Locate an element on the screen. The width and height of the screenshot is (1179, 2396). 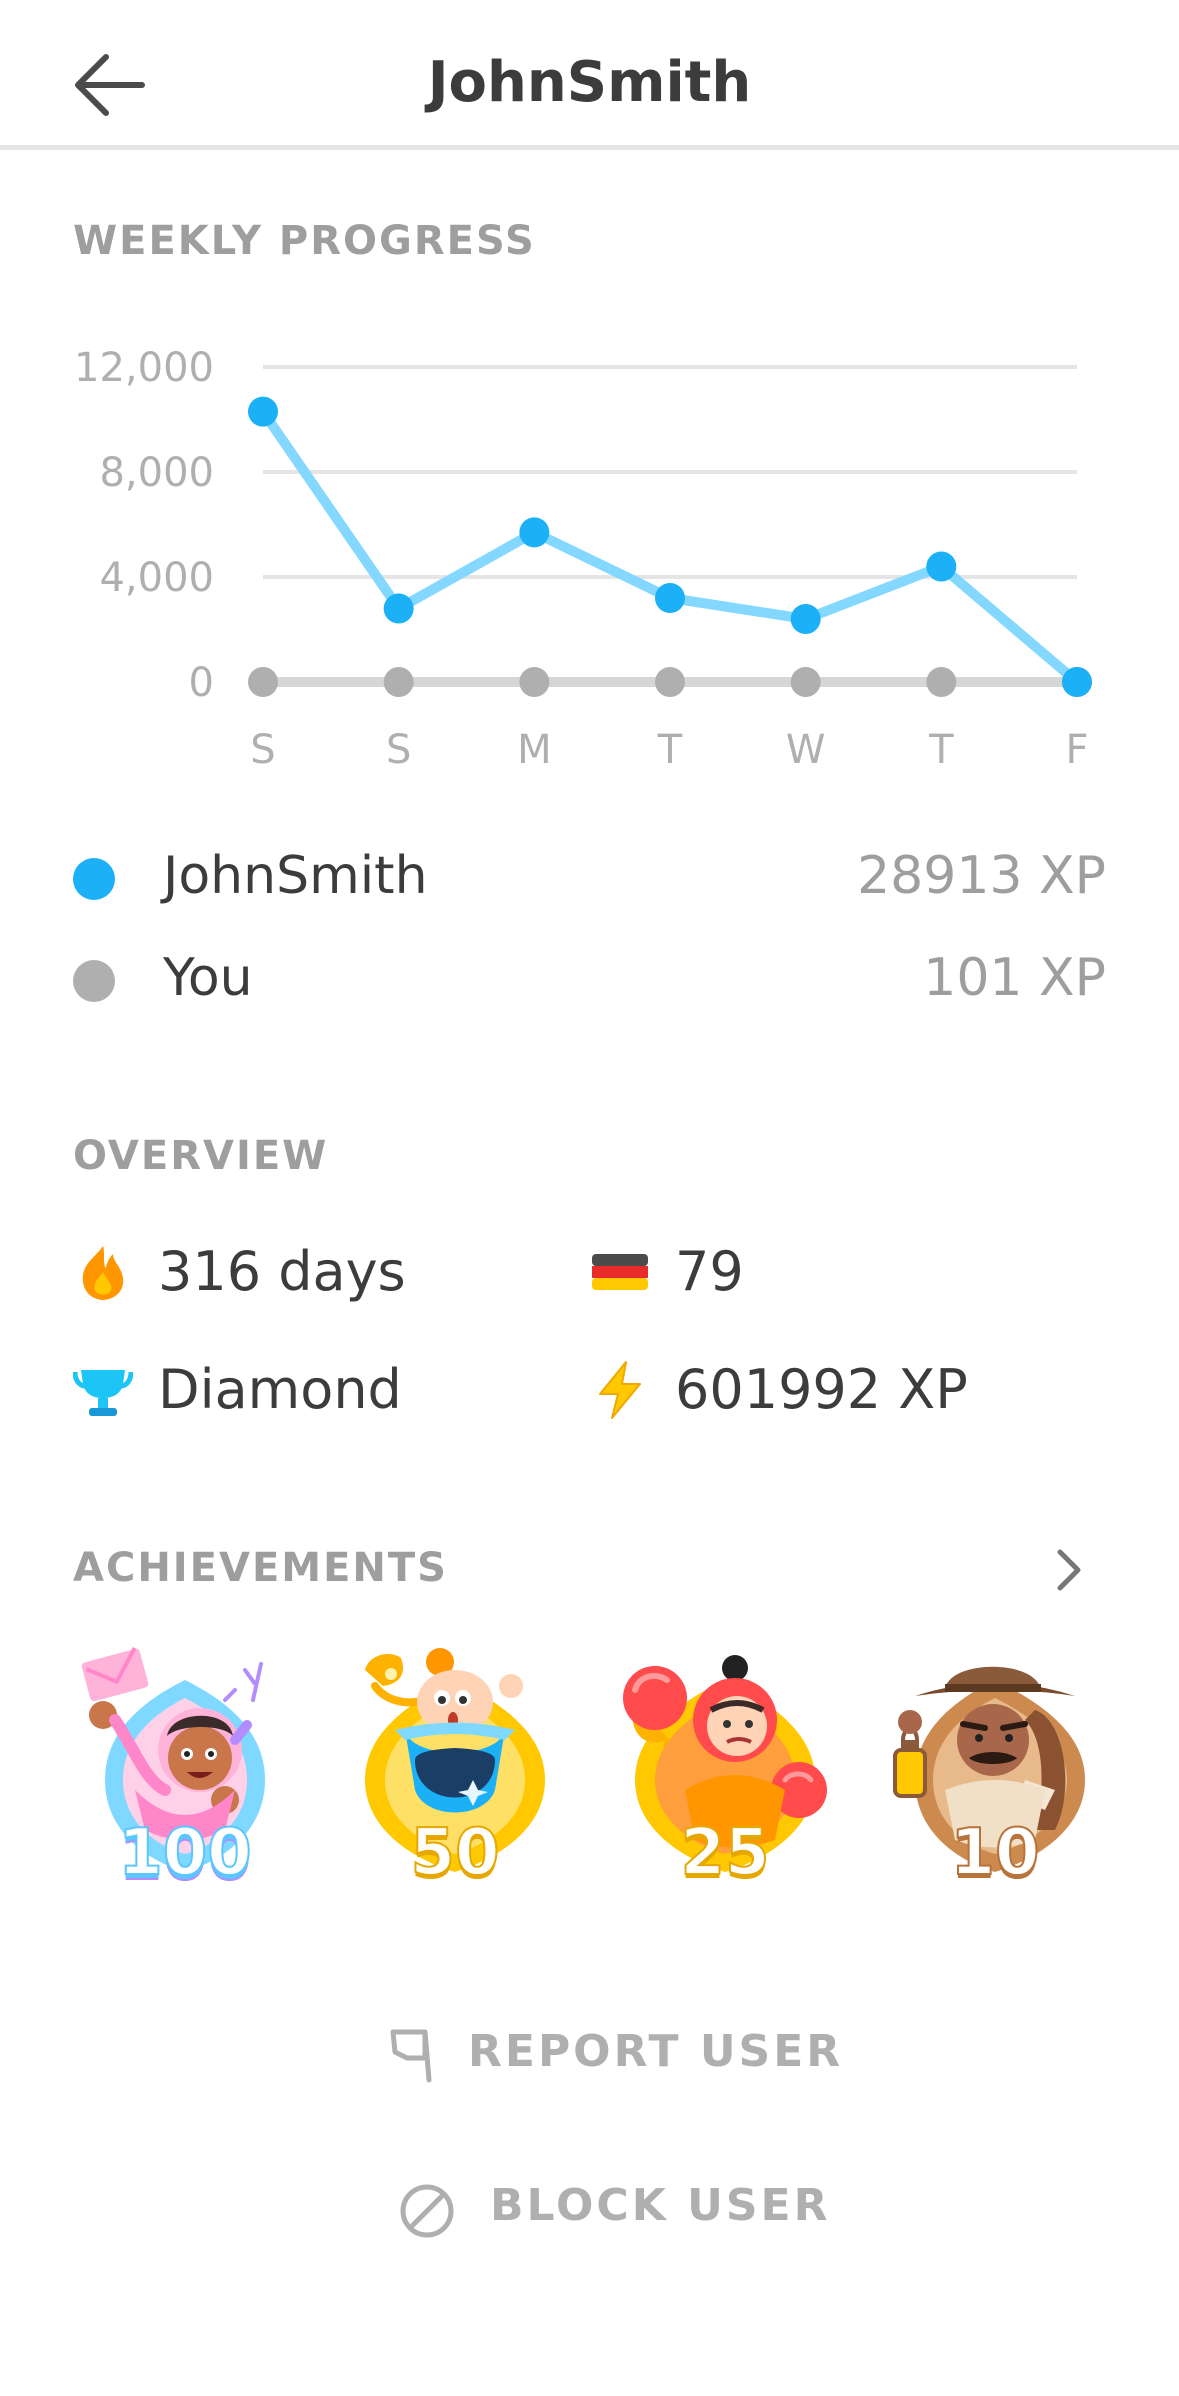
y-tick-label: 4,000 is located at coordinates (156, 578).